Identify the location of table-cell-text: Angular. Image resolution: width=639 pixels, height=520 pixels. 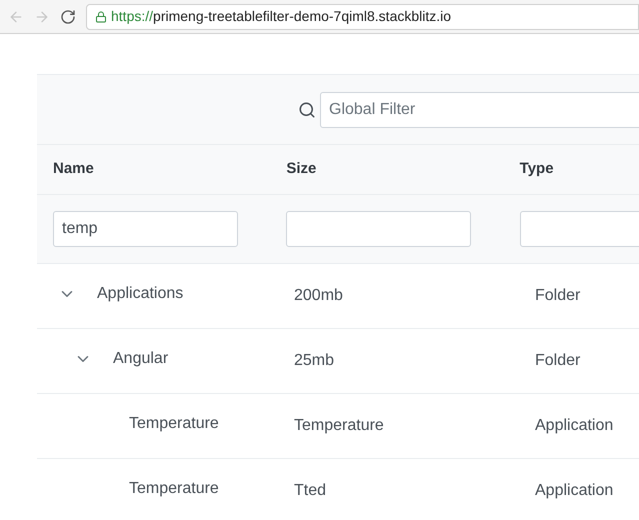
(140, 359).